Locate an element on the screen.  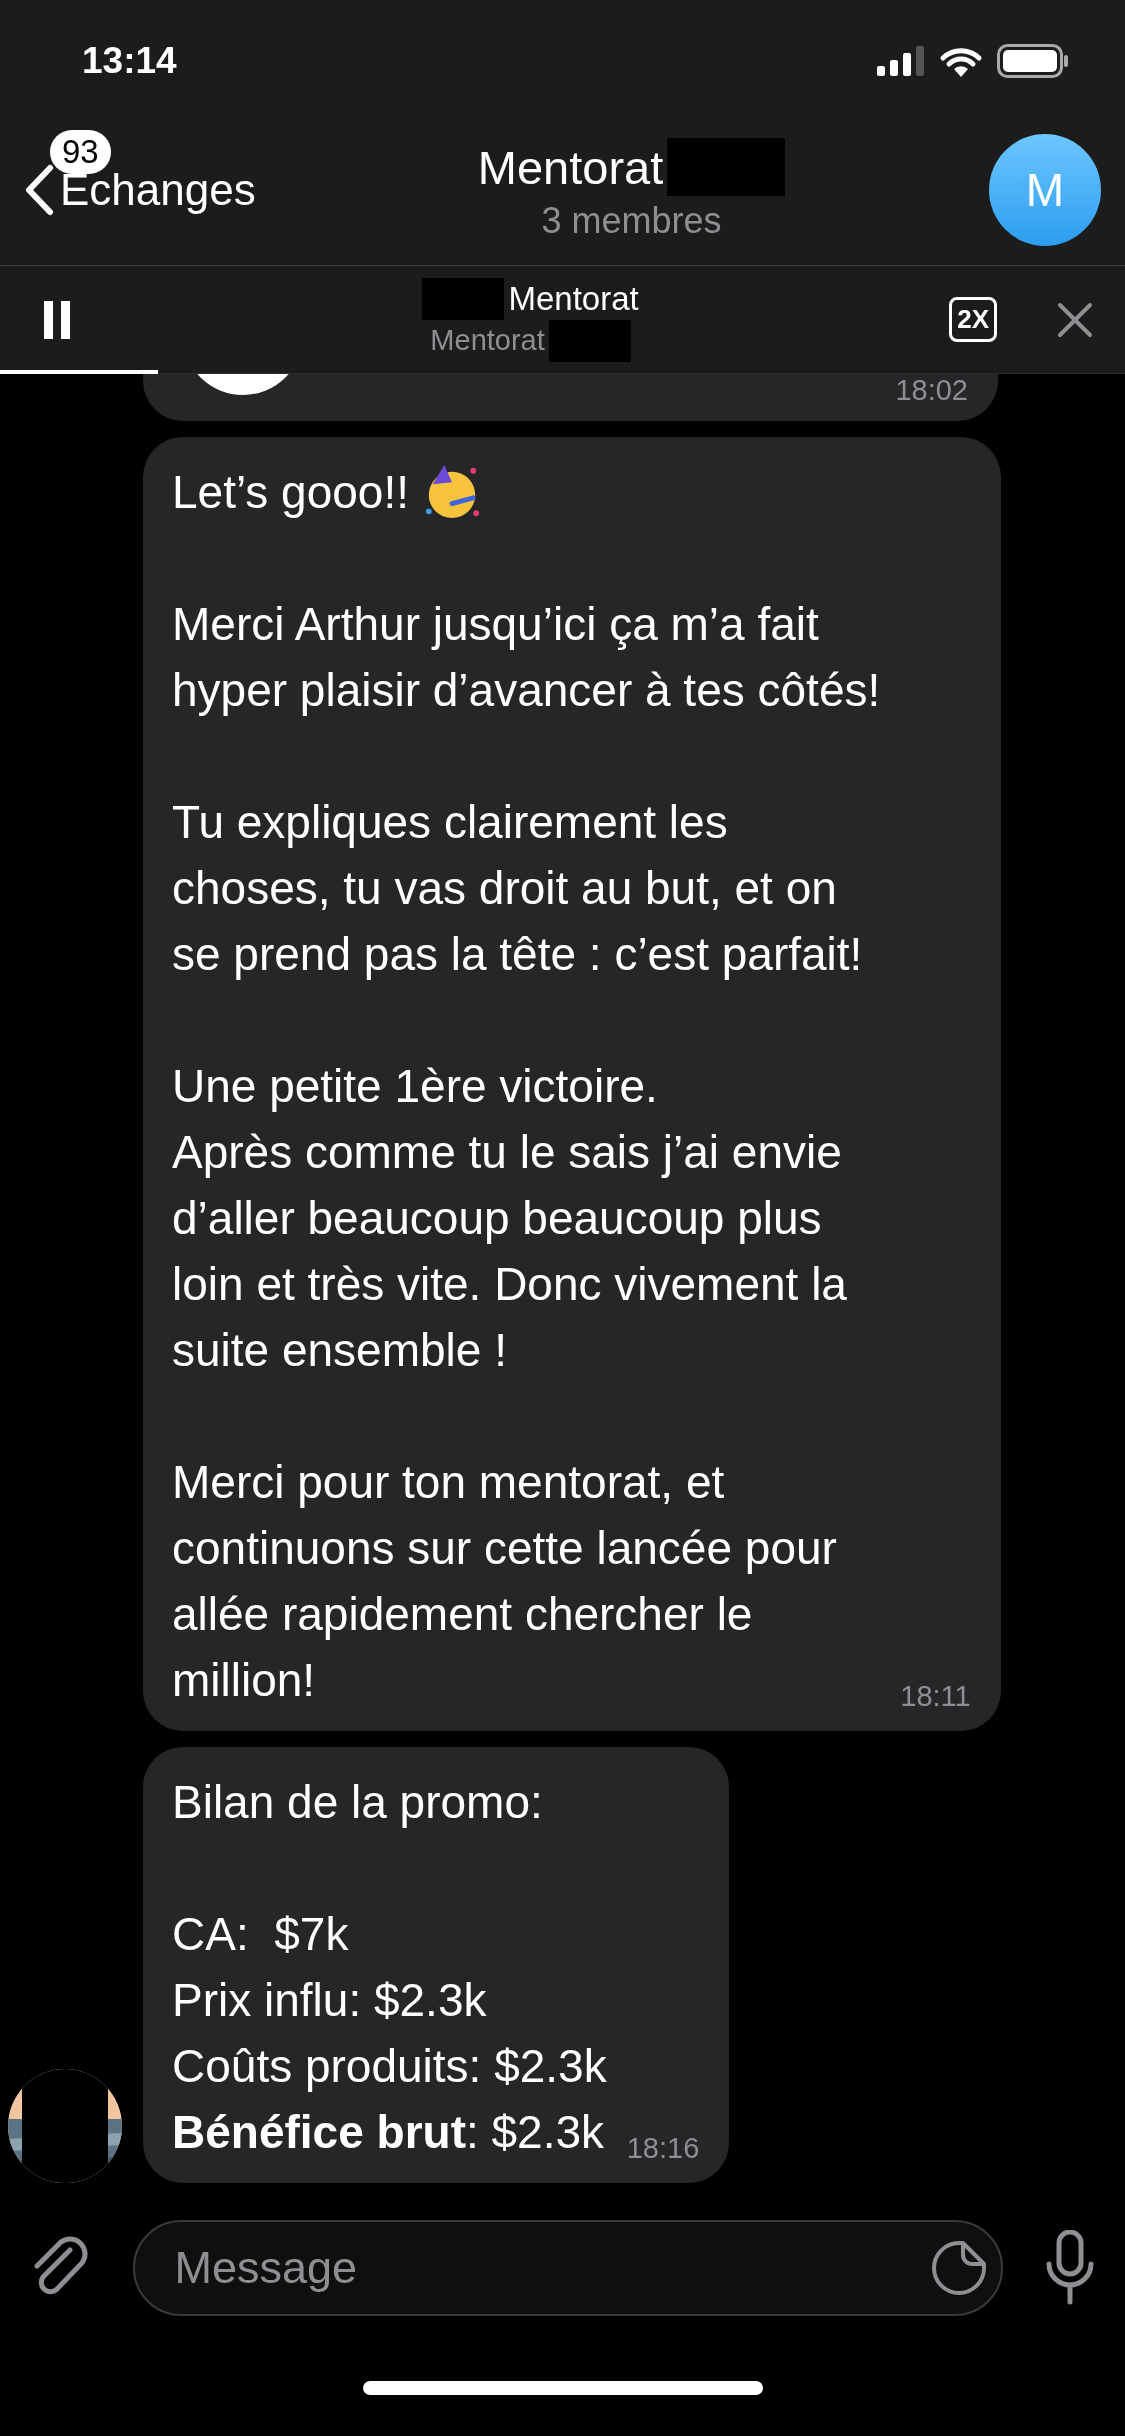
message-time: 18:02 is located at coordinates (931, 390).